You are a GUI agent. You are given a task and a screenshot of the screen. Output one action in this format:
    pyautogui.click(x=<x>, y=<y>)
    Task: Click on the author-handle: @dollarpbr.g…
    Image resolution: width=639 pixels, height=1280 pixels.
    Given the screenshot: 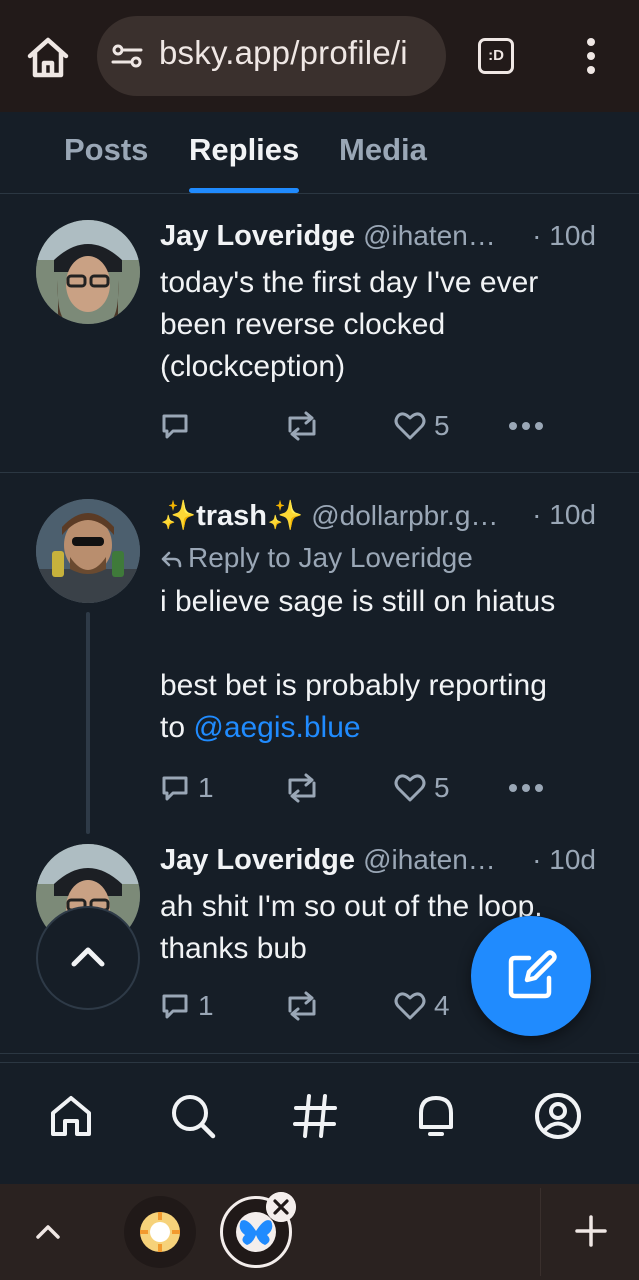 What is the action you would take?
    pyautogui.click(x=404, y=515)
    